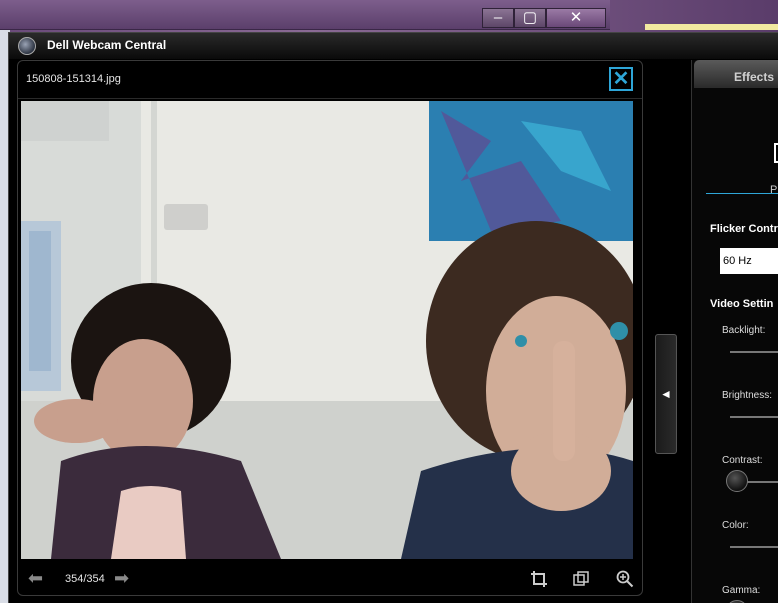 The height and width of the screenshot is (603, 778). Describe the element at coordinates (744, 229) in the screenshot. I see `flicker-control-heading: Flicker Contr` at that location.